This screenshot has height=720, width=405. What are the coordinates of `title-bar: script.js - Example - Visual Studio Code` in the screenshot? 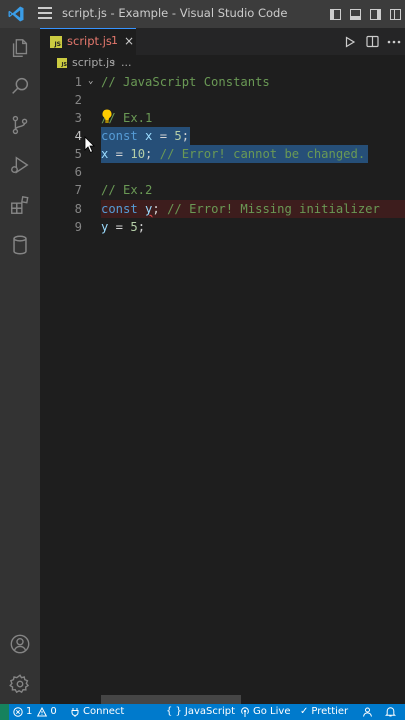 It's located at (202, 14).